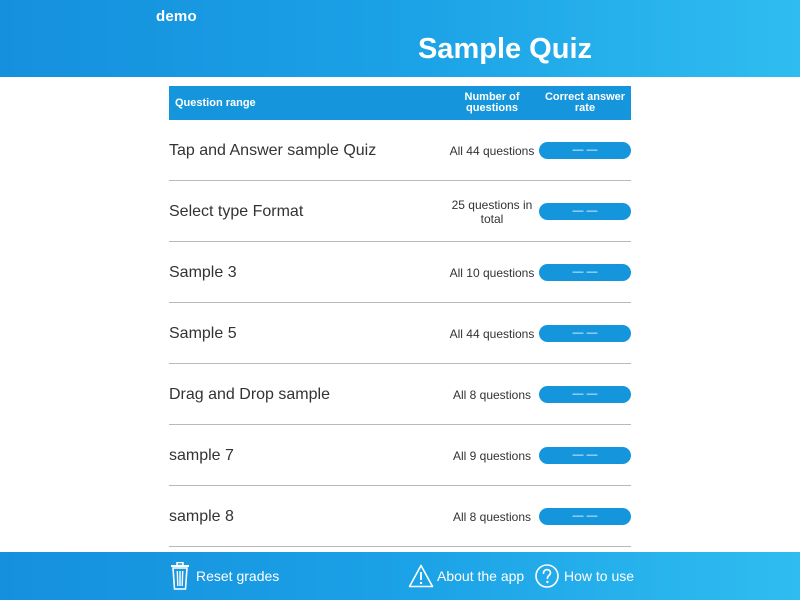 The width and height of the screenshot is (800, 600). Describe the element at coordinates (215, 103) in the screenshot. I see `column-header-range: Question range` at that location.